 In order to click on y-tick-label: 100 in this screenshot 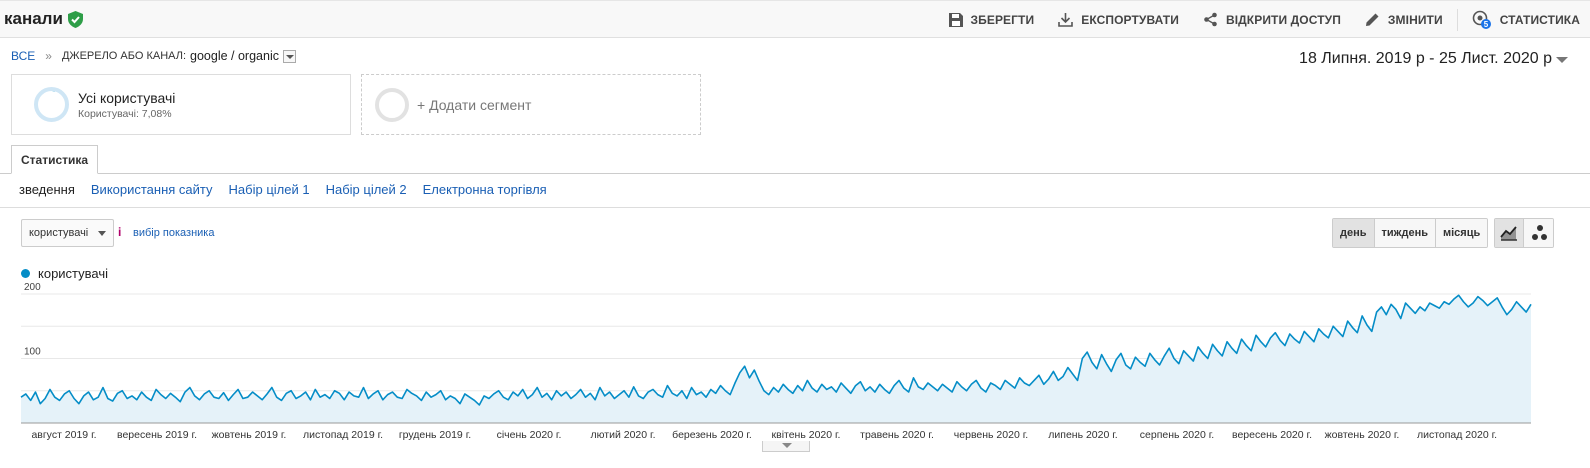, I will do `click(32, 352)`.